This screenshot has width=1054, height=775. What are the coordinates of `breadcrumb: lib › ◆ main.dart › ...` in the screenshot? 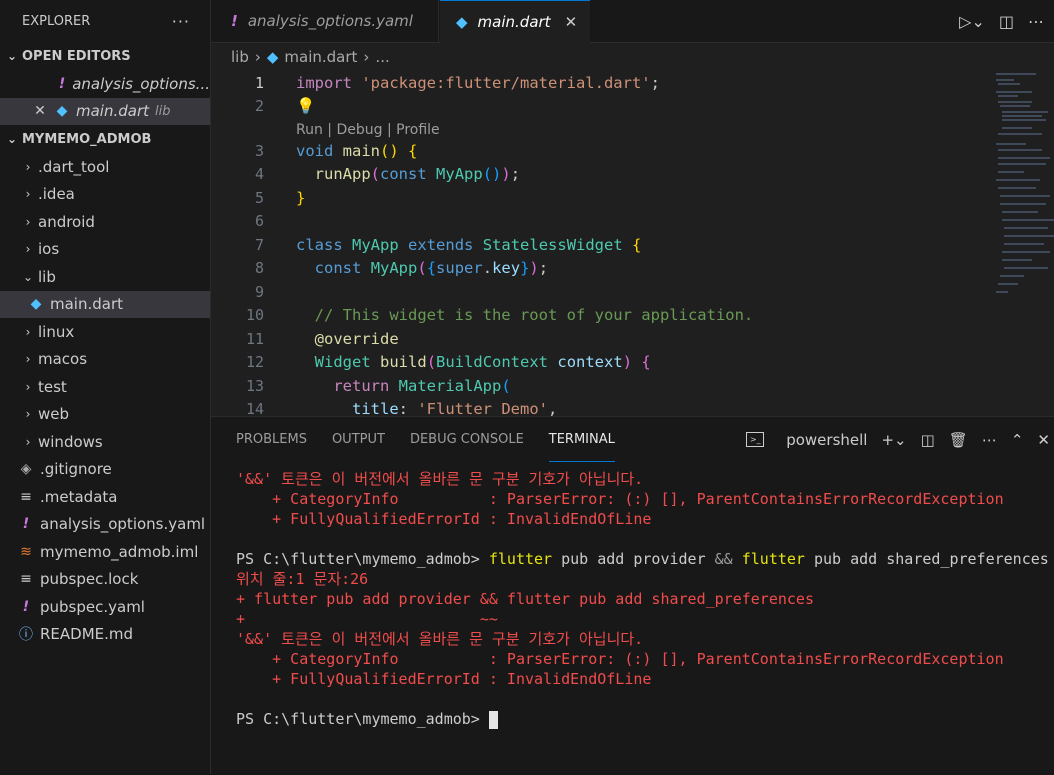 It's located at (632, 57).